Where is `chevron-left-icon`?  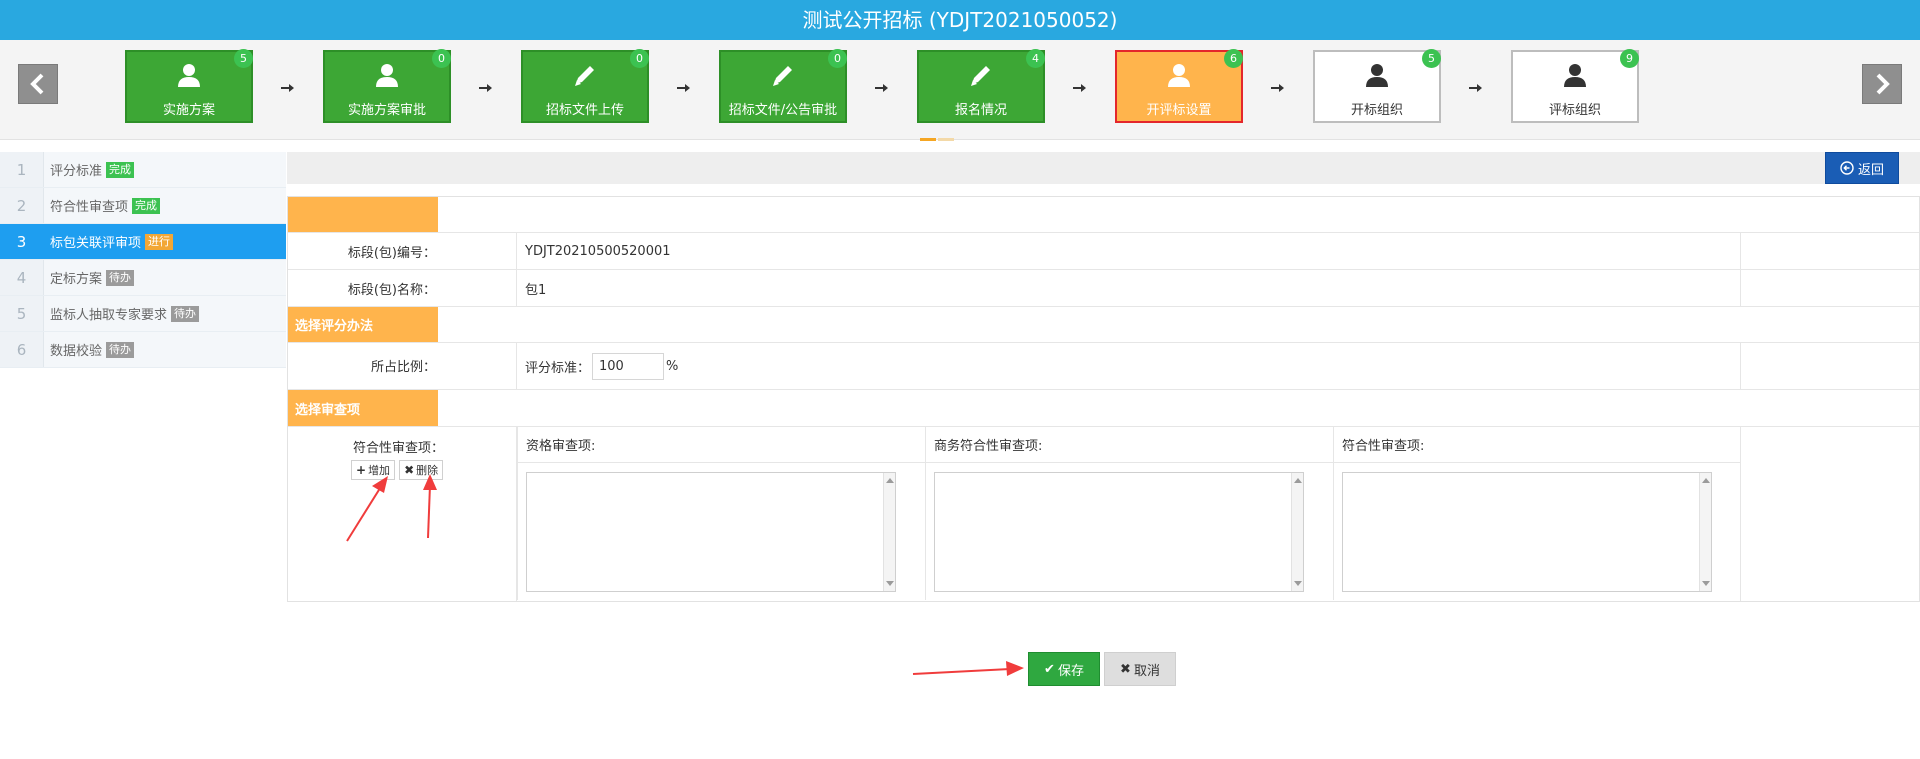 chevron-left-icon is located at coordinates (37, 84).